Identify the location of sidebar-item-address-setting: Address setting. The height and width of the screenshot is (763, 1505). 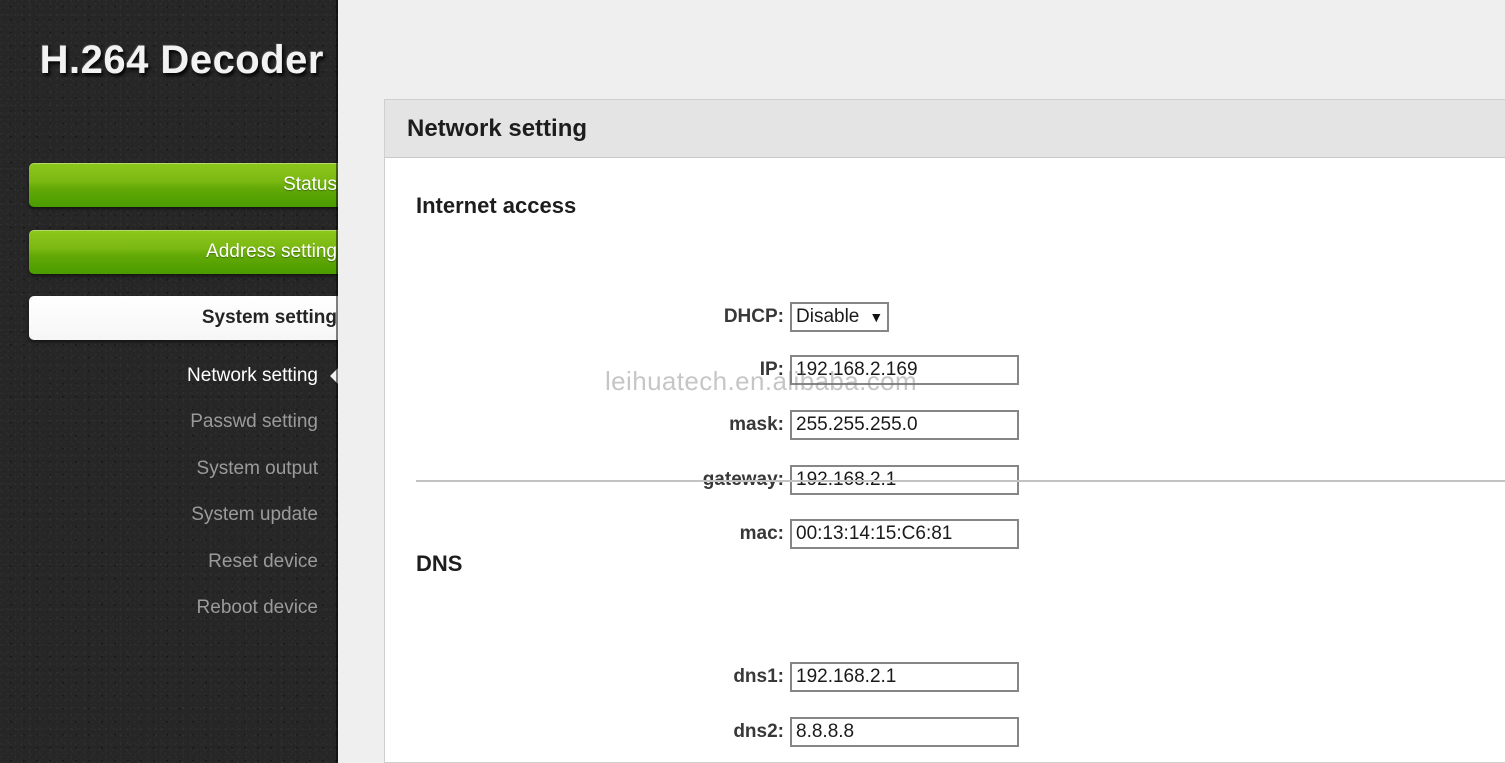
(183, 252).